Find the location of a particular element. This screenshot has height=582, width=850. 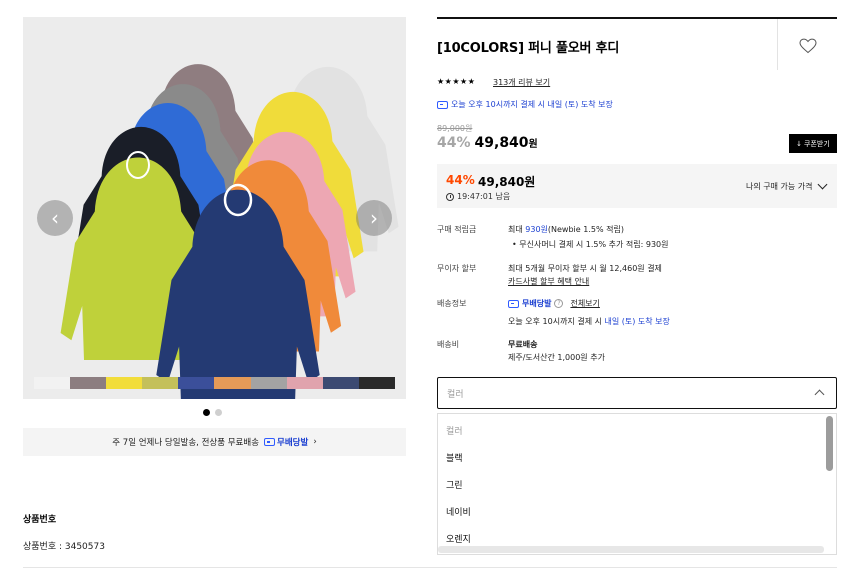

clock-icon is located at coordinates (450, 196).